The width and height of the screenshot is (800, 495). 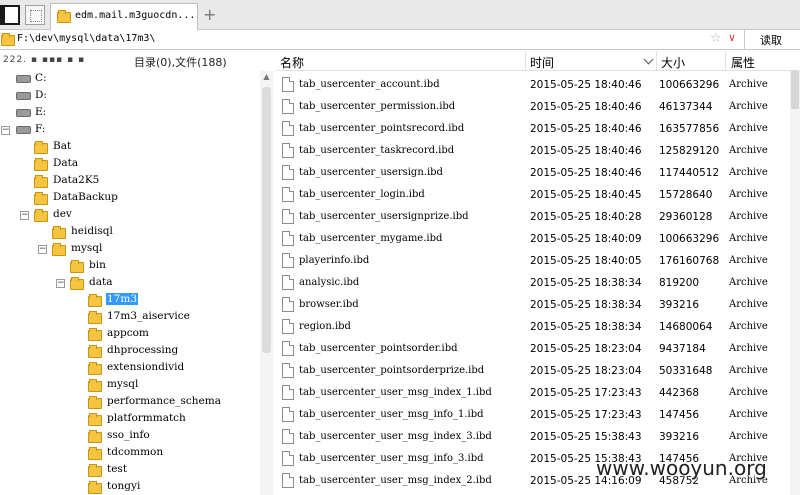 I want to click on tree-item: platformmatch, so click(x=129, y=419).